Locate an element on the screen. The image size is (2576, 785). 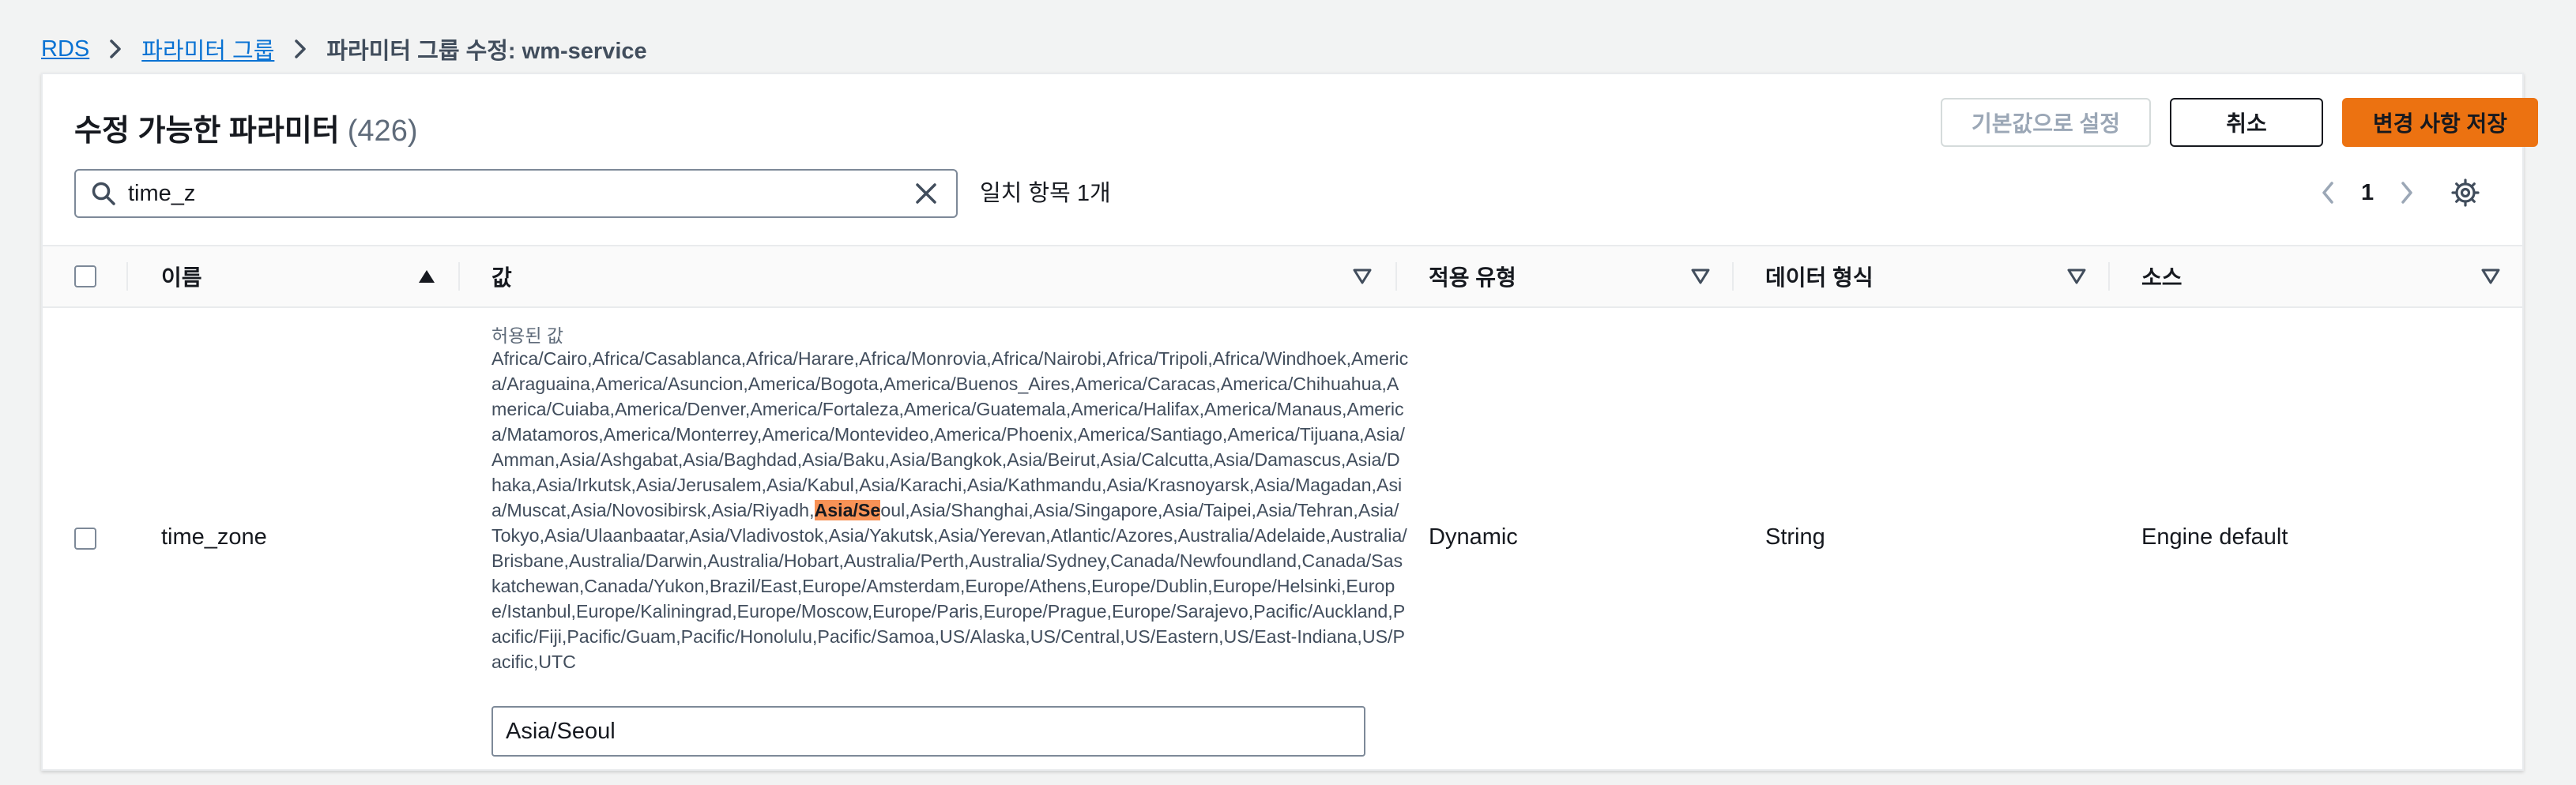
column-header-apply-type: 적용 유형 is located at coordinates (1472, 276).